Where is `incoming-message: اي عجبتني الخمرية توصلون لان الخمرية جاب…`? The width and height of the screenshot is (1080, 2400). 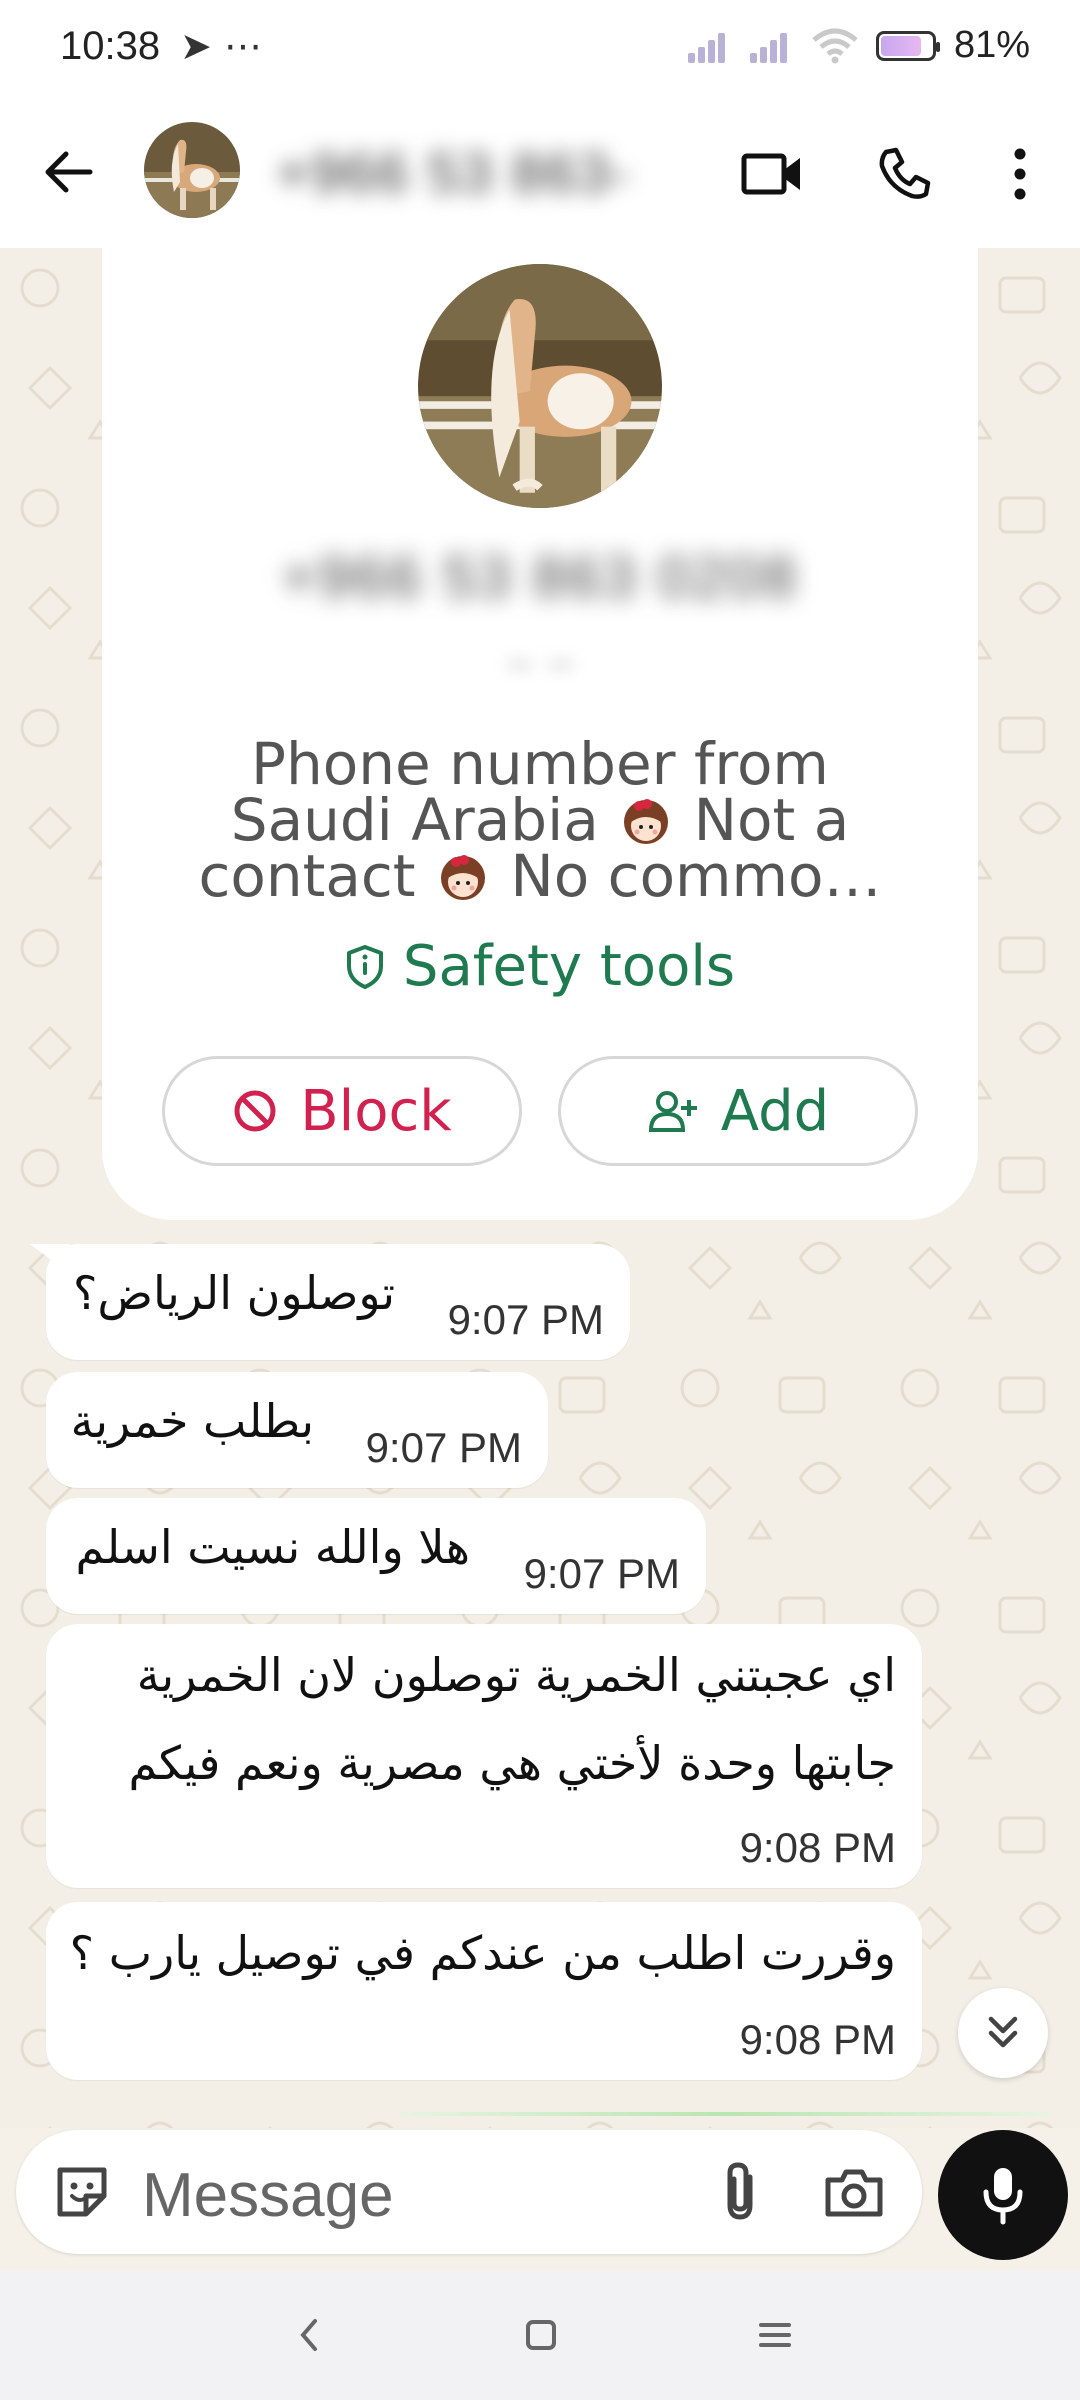
incoming-message: اي عجبتني الخمرية توصلون لان الخمرية جاب… is located at coordinates (484, 1756).